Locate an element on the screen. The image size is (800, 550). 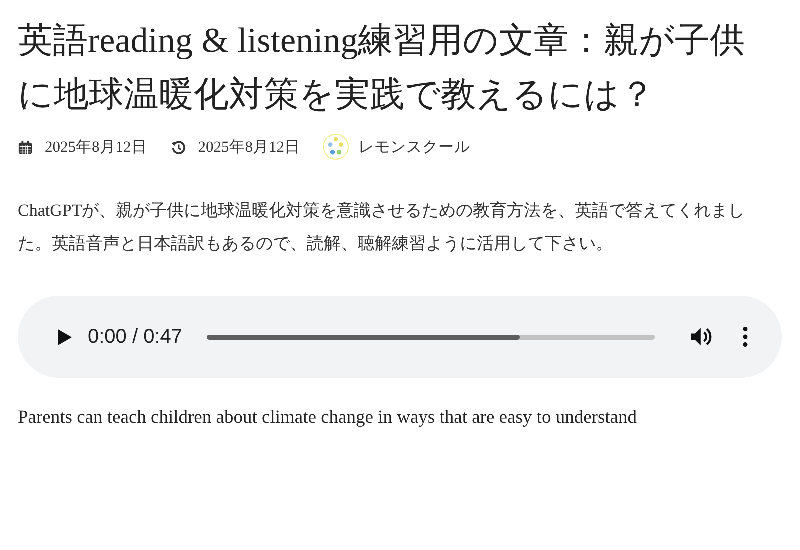
author-avatar is located at coordinates (335, 147).